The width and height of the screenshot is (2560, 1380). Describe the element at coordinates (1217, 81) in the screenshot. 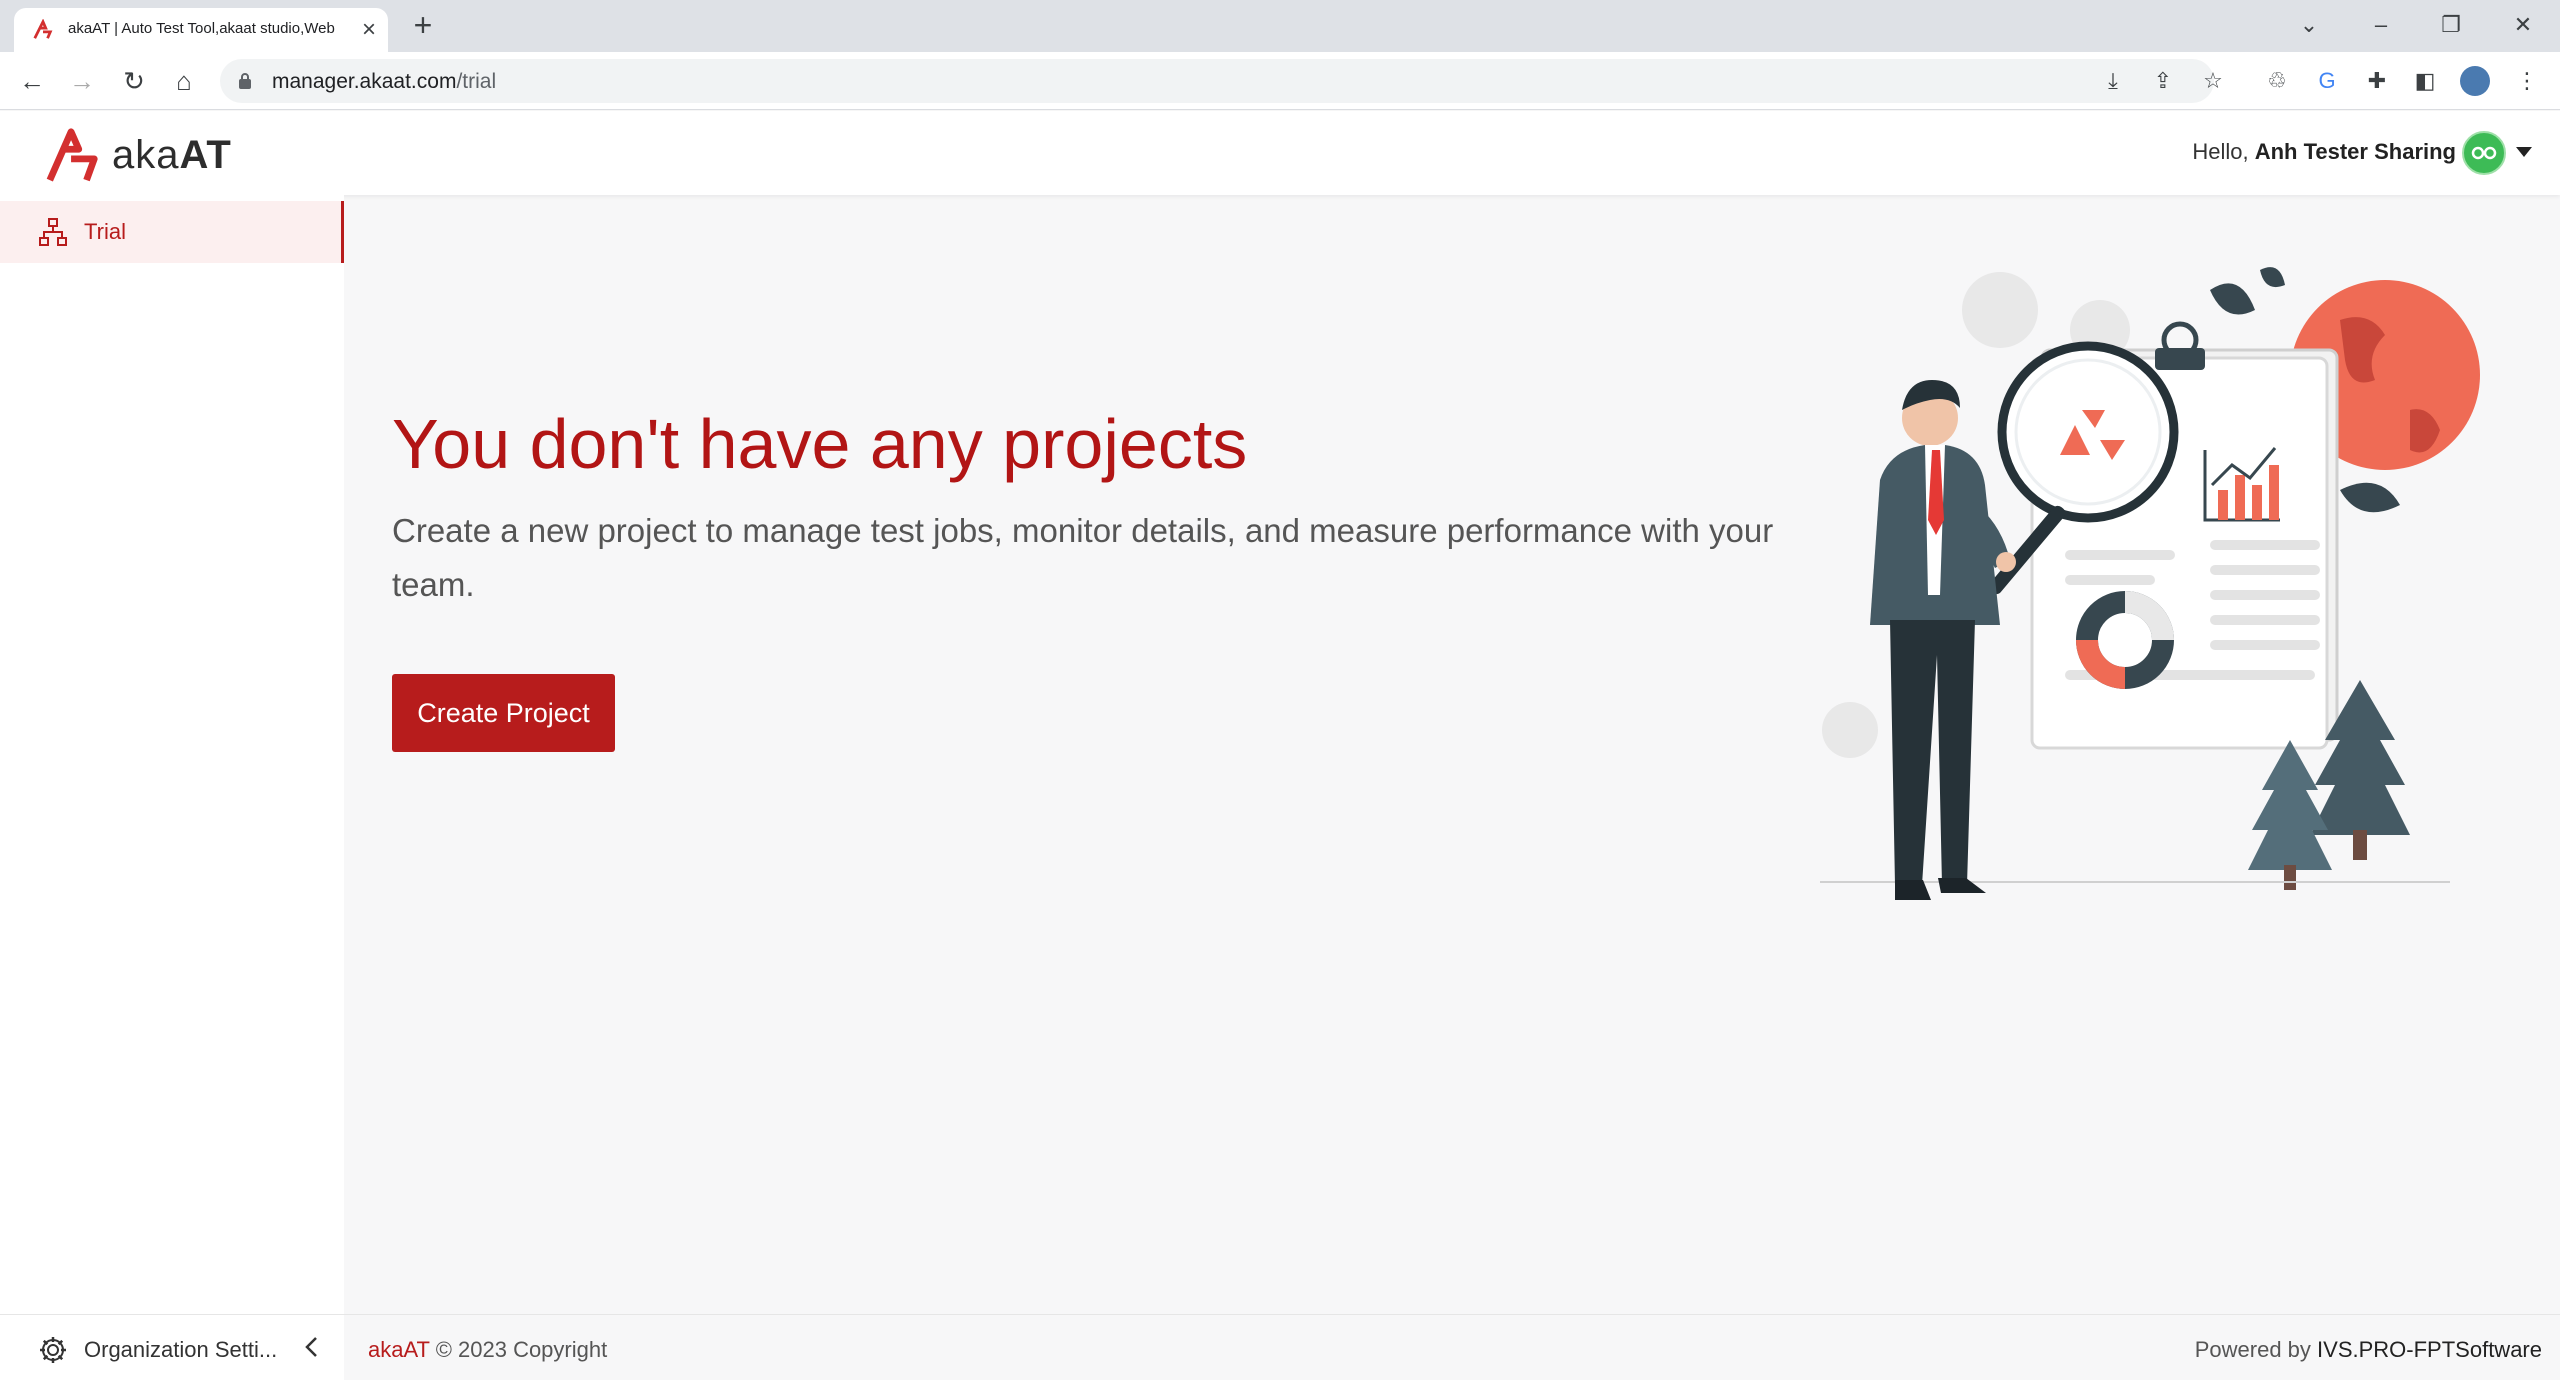

I see `address-bar: manager.akaat.com/trial` at that location.